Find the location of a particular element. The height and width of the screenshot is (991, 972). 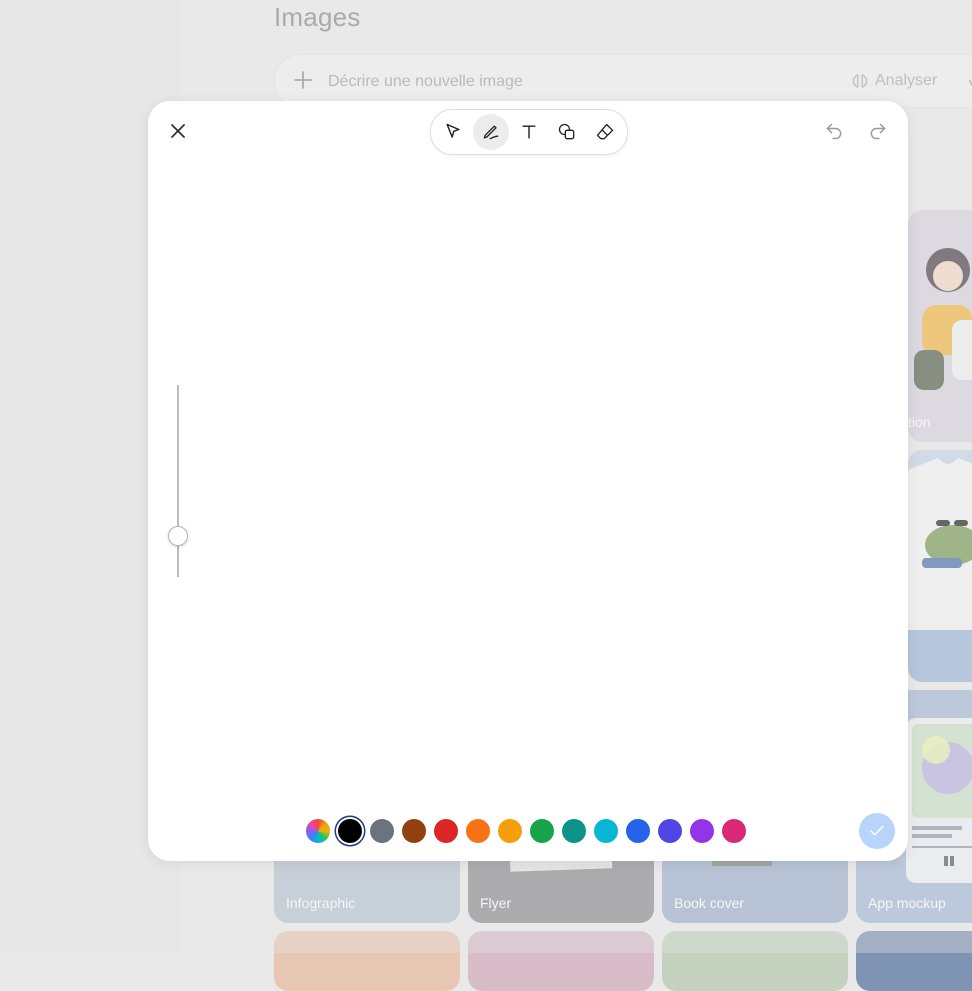

check-icon is located at coordinates (877, 830).